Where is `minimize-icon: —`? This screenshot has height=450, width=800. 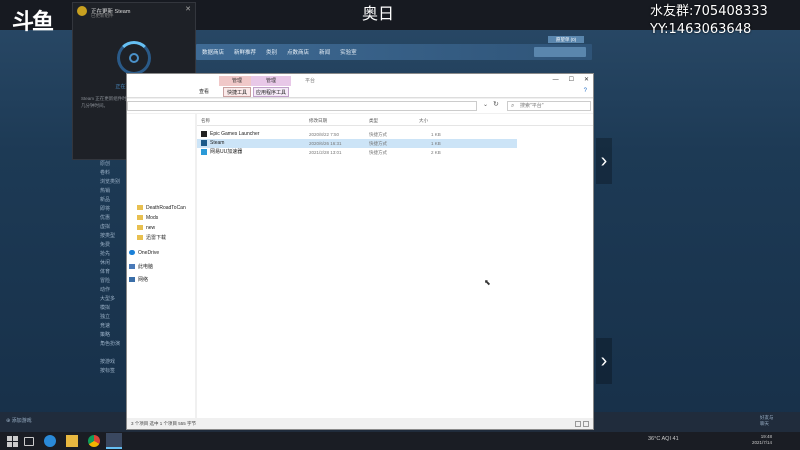 minimize-icon: — is located at coordinates (556, 80).